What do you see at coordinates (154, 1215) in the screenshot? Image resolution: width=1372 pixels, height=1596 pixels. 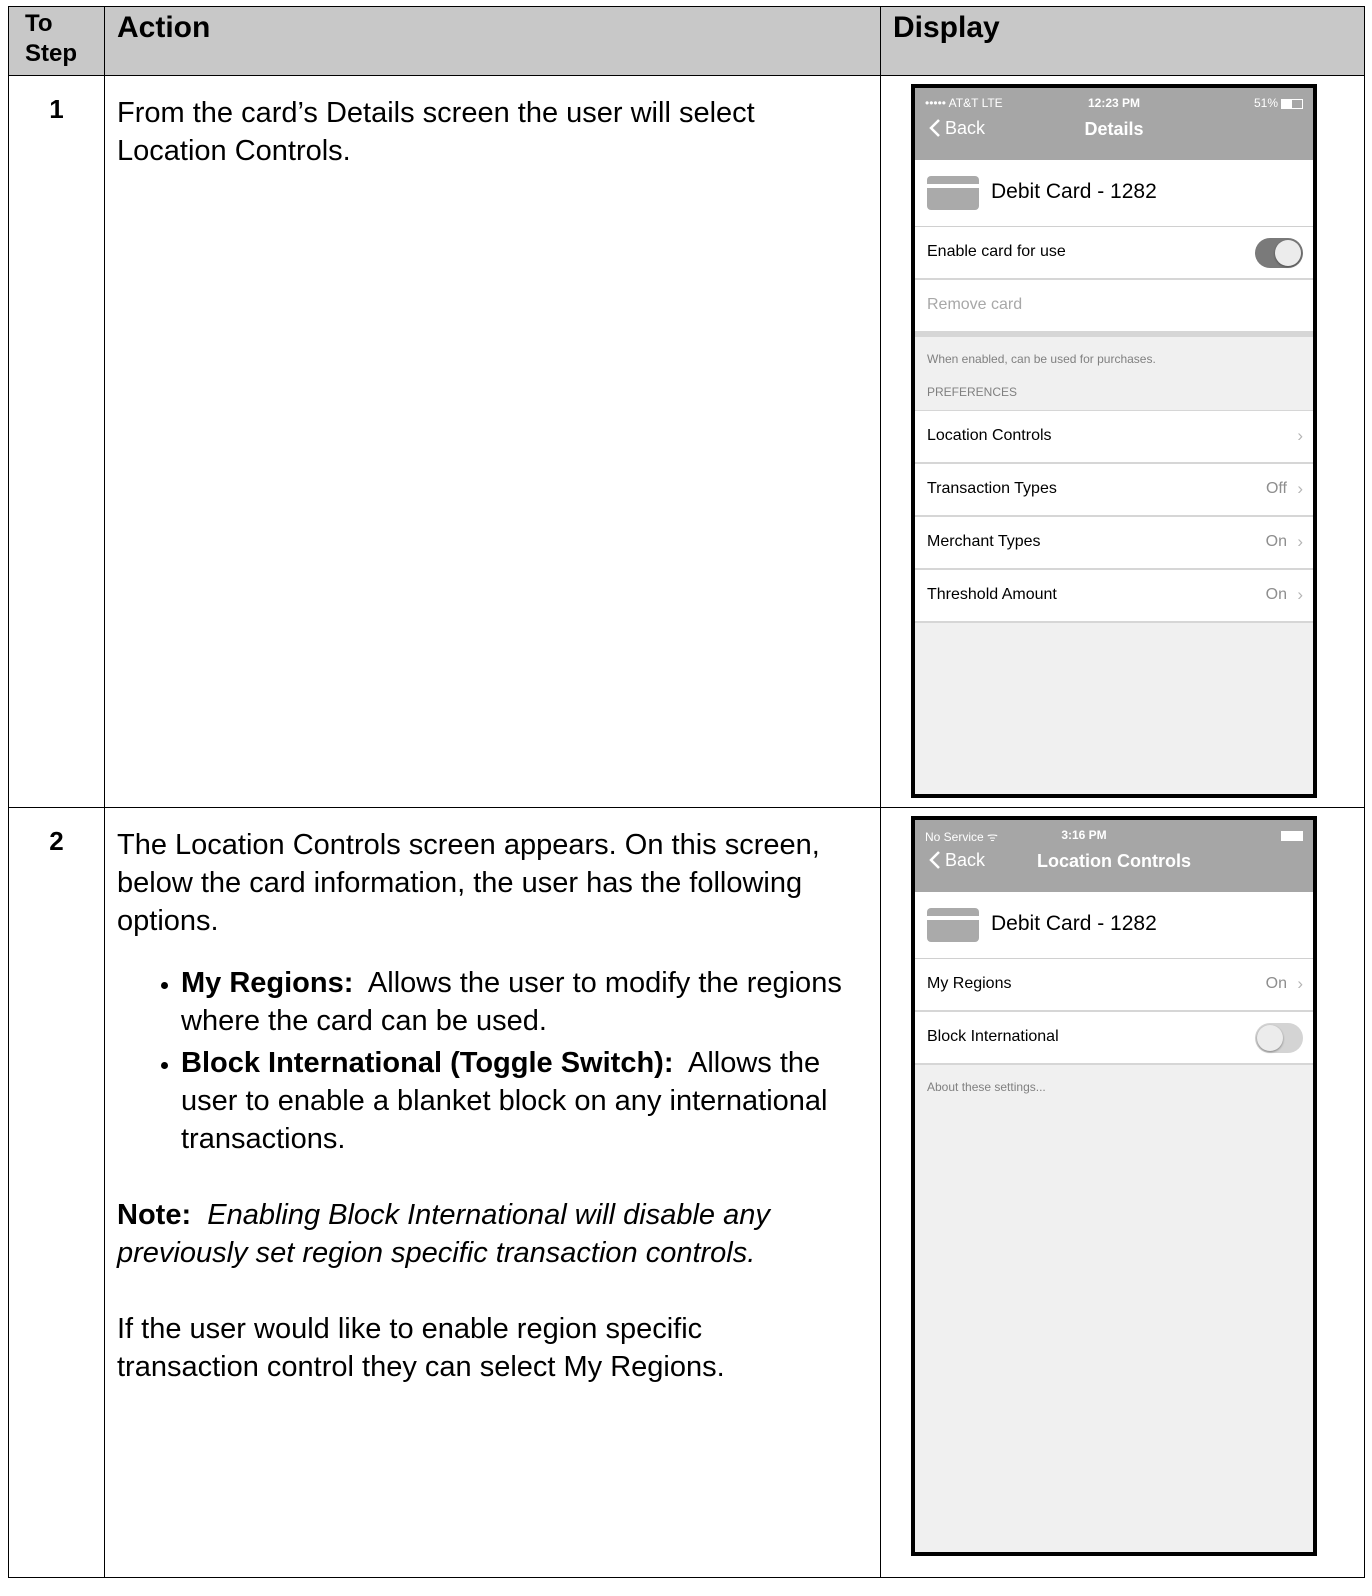 I see `note-label: Note:` at bounding box center [154, 1215].